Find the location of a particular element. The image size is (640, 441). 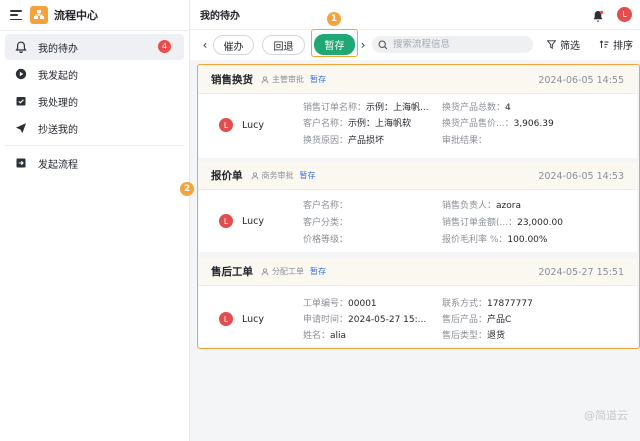

card-field: 客户分类： is located at coordinates (326, 223).